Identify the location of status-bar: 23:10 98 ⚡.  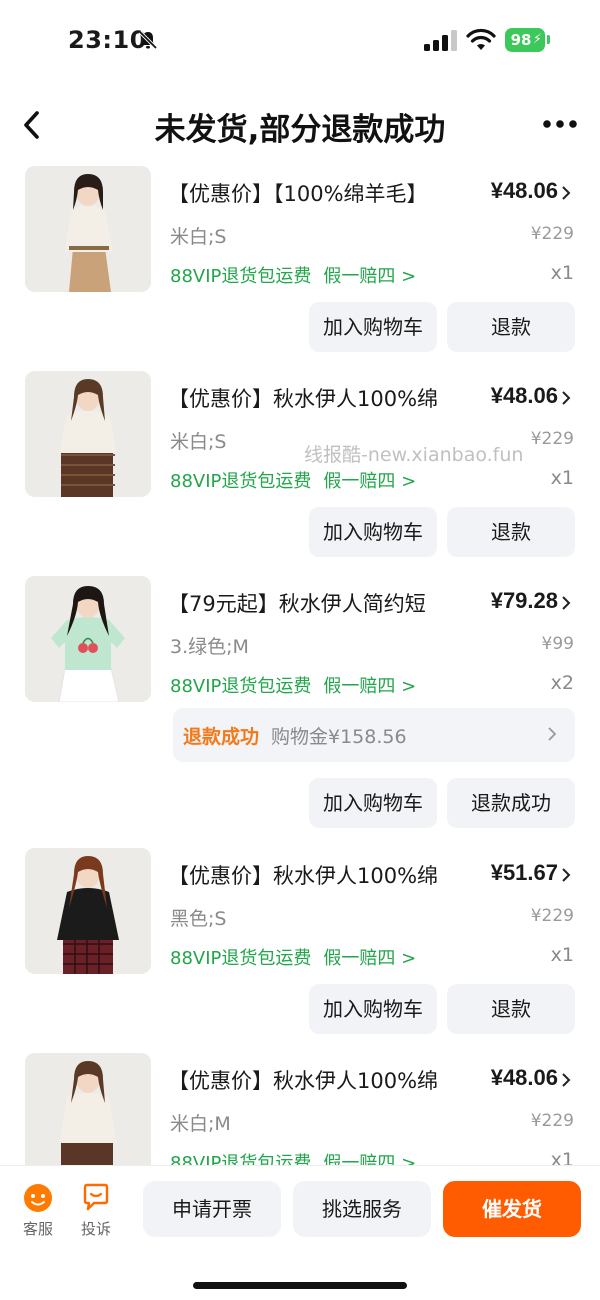
(300, 40).